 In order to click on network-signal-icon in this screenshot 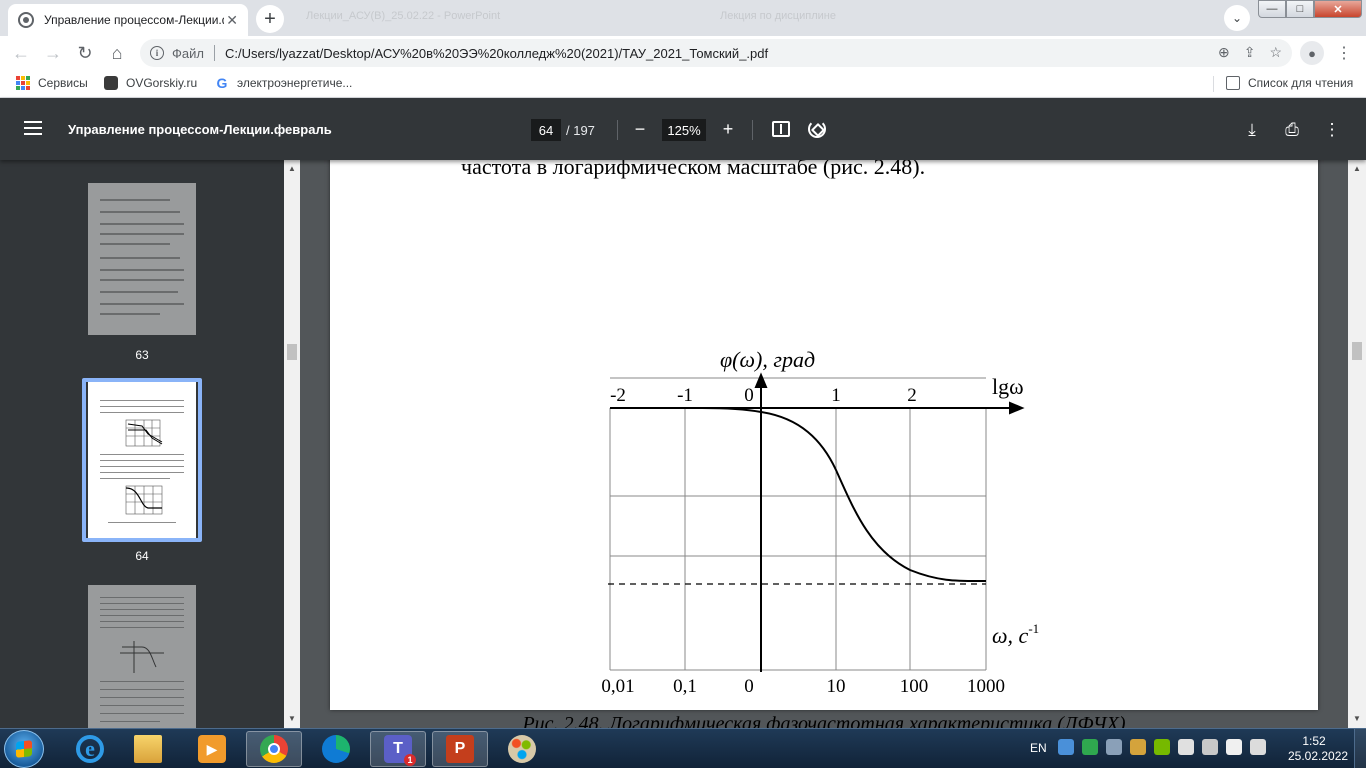, I will do `click(1234, 747)`.